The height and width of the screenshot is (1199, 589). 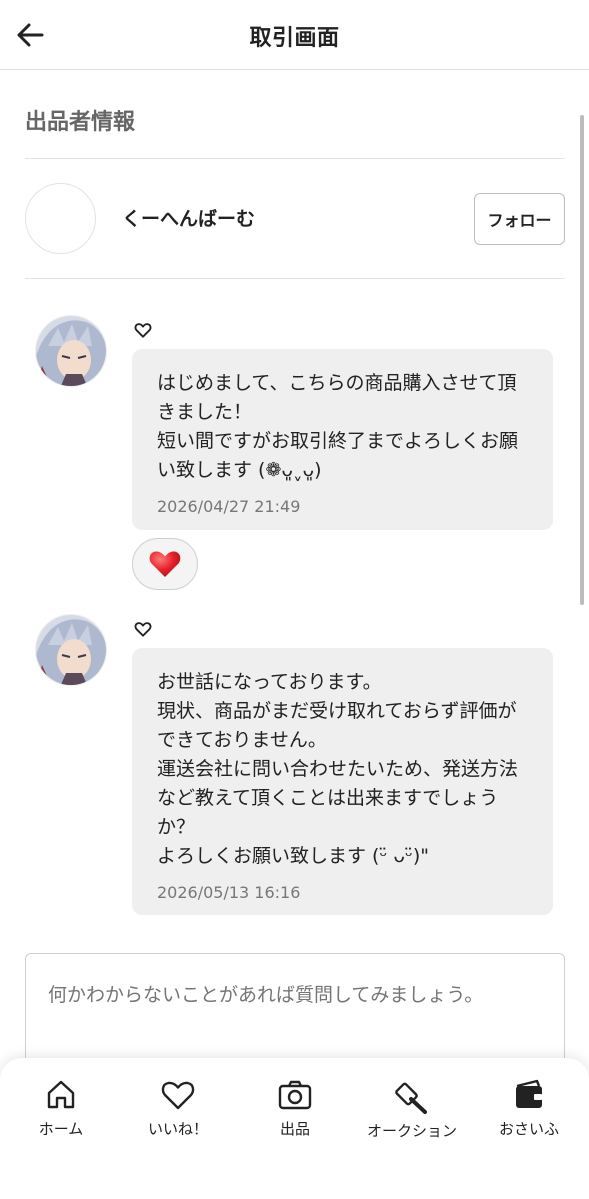 What do you see at coordinates (411, 1098) in the screenshot?
I see `gavel-icon` at bounding box center [411, 1098].